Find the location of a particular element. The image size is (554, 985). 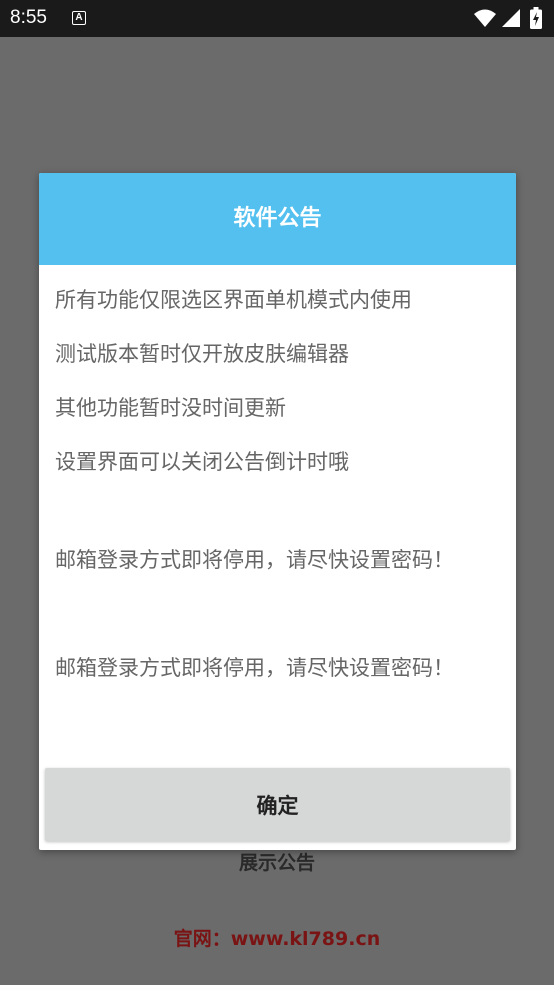

dialog-title: 软件公告 is located at coordinates (277, 218).